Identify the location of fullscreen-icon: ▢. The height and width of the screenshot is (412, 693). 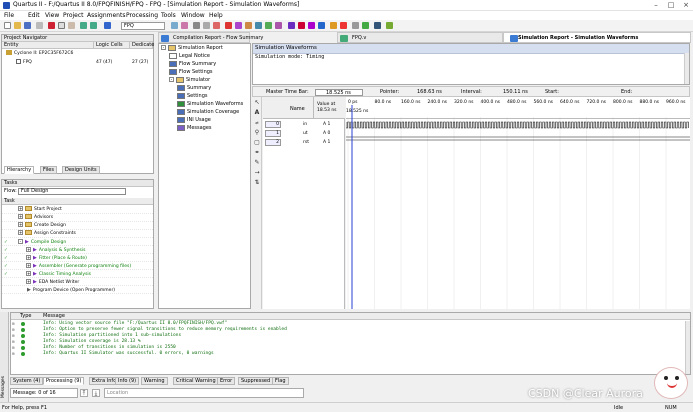
(257, 143).